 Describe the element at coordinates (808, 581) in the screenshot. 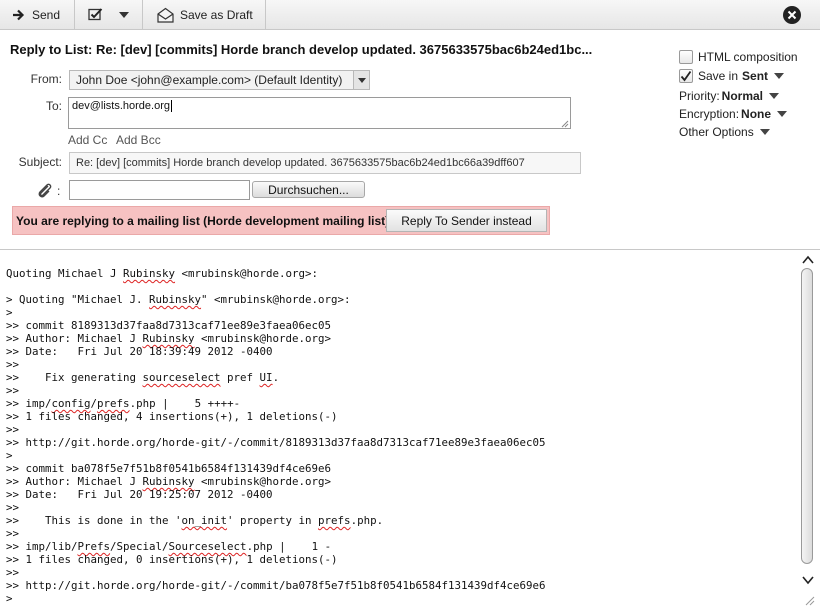

I see `scroll-down-icon` at that location.